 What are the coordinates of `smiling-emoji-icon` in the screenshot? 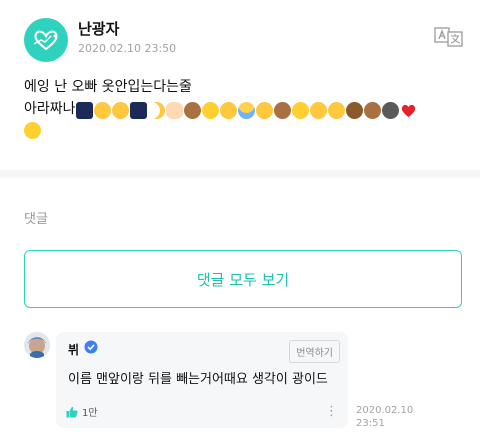 It's located at (318, 110).